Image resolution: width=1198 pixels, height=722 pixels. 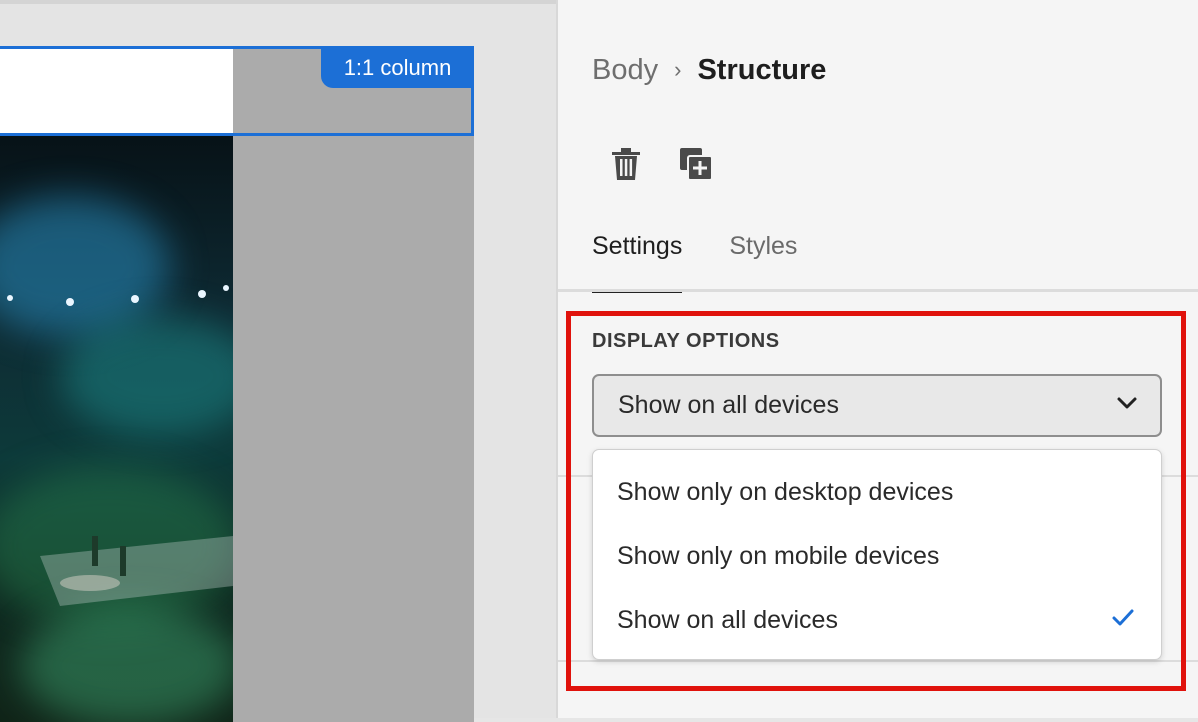 I want to click on trash-icon, so click(x=626, y=166).